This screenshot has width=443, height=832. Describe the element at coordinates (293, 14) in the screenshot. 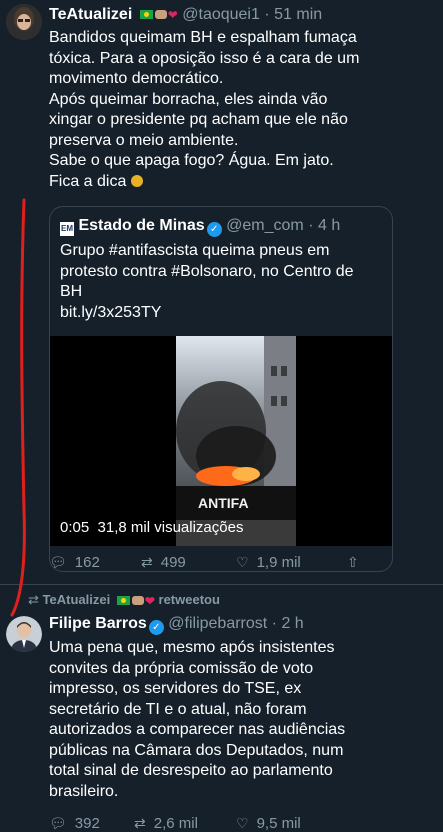

I see `tweet-time: · 51 min` at that location.